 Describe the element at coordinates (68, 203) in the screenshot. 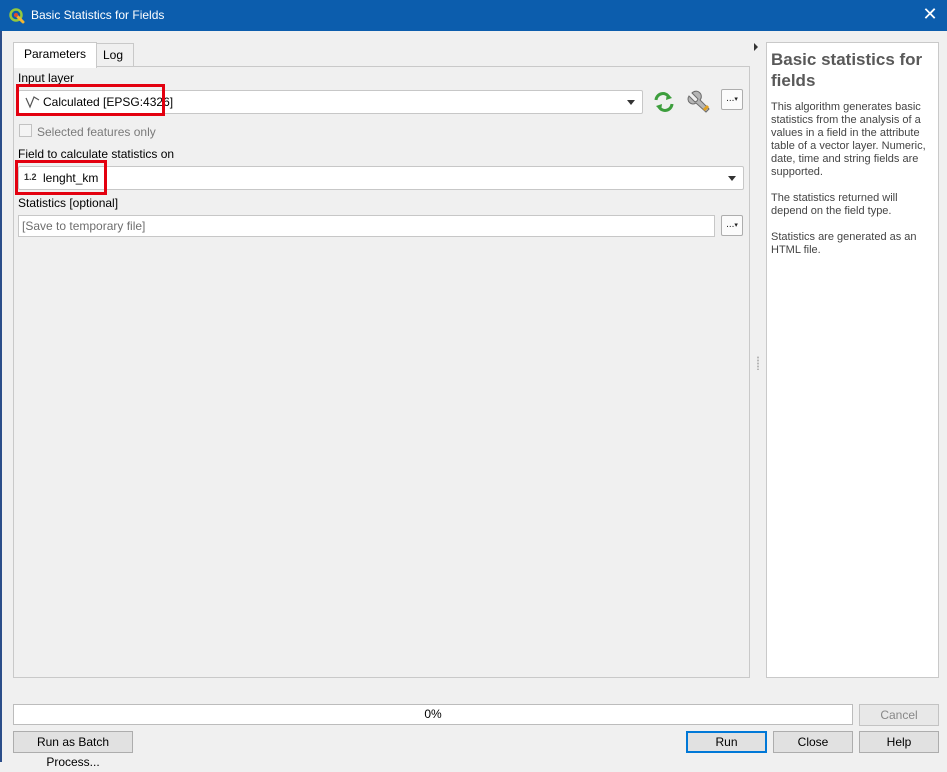

I see `statistics-label: Statistics [optional]` at that location.